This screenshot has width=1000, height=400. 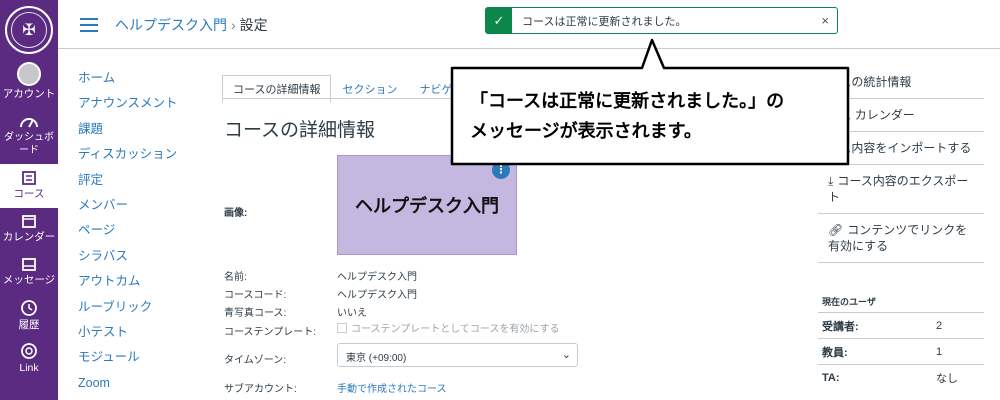 What do you see at coordinates (627, 101) in the screenshot?
I see `callout-line-1: 「コースは正常に更新されました。」の` at bounding box center [627, 101].